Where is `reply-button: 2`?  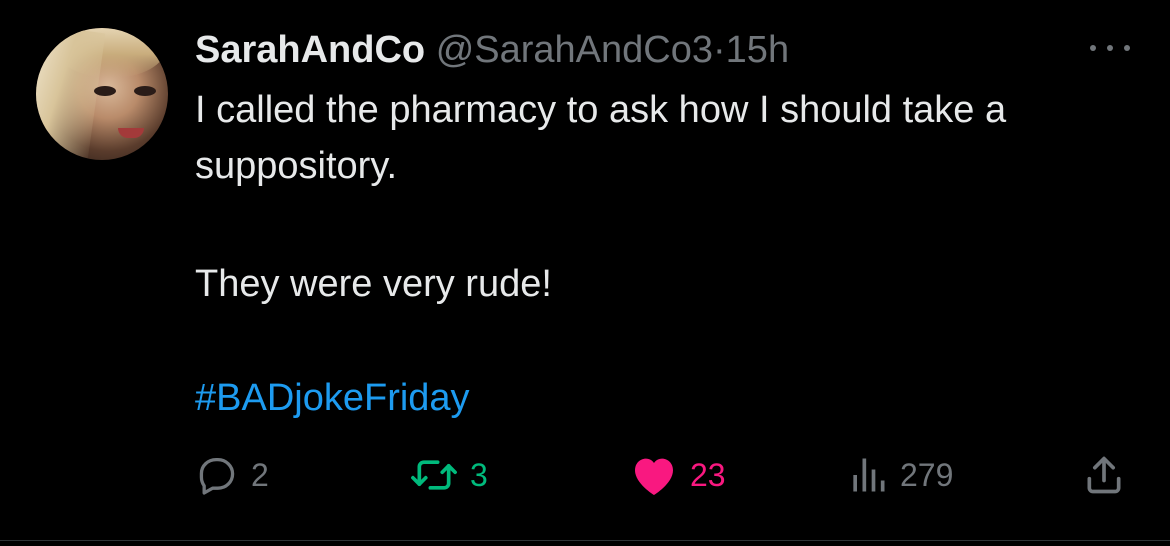 reply-button: 2 is located at coordinates (232, 475).